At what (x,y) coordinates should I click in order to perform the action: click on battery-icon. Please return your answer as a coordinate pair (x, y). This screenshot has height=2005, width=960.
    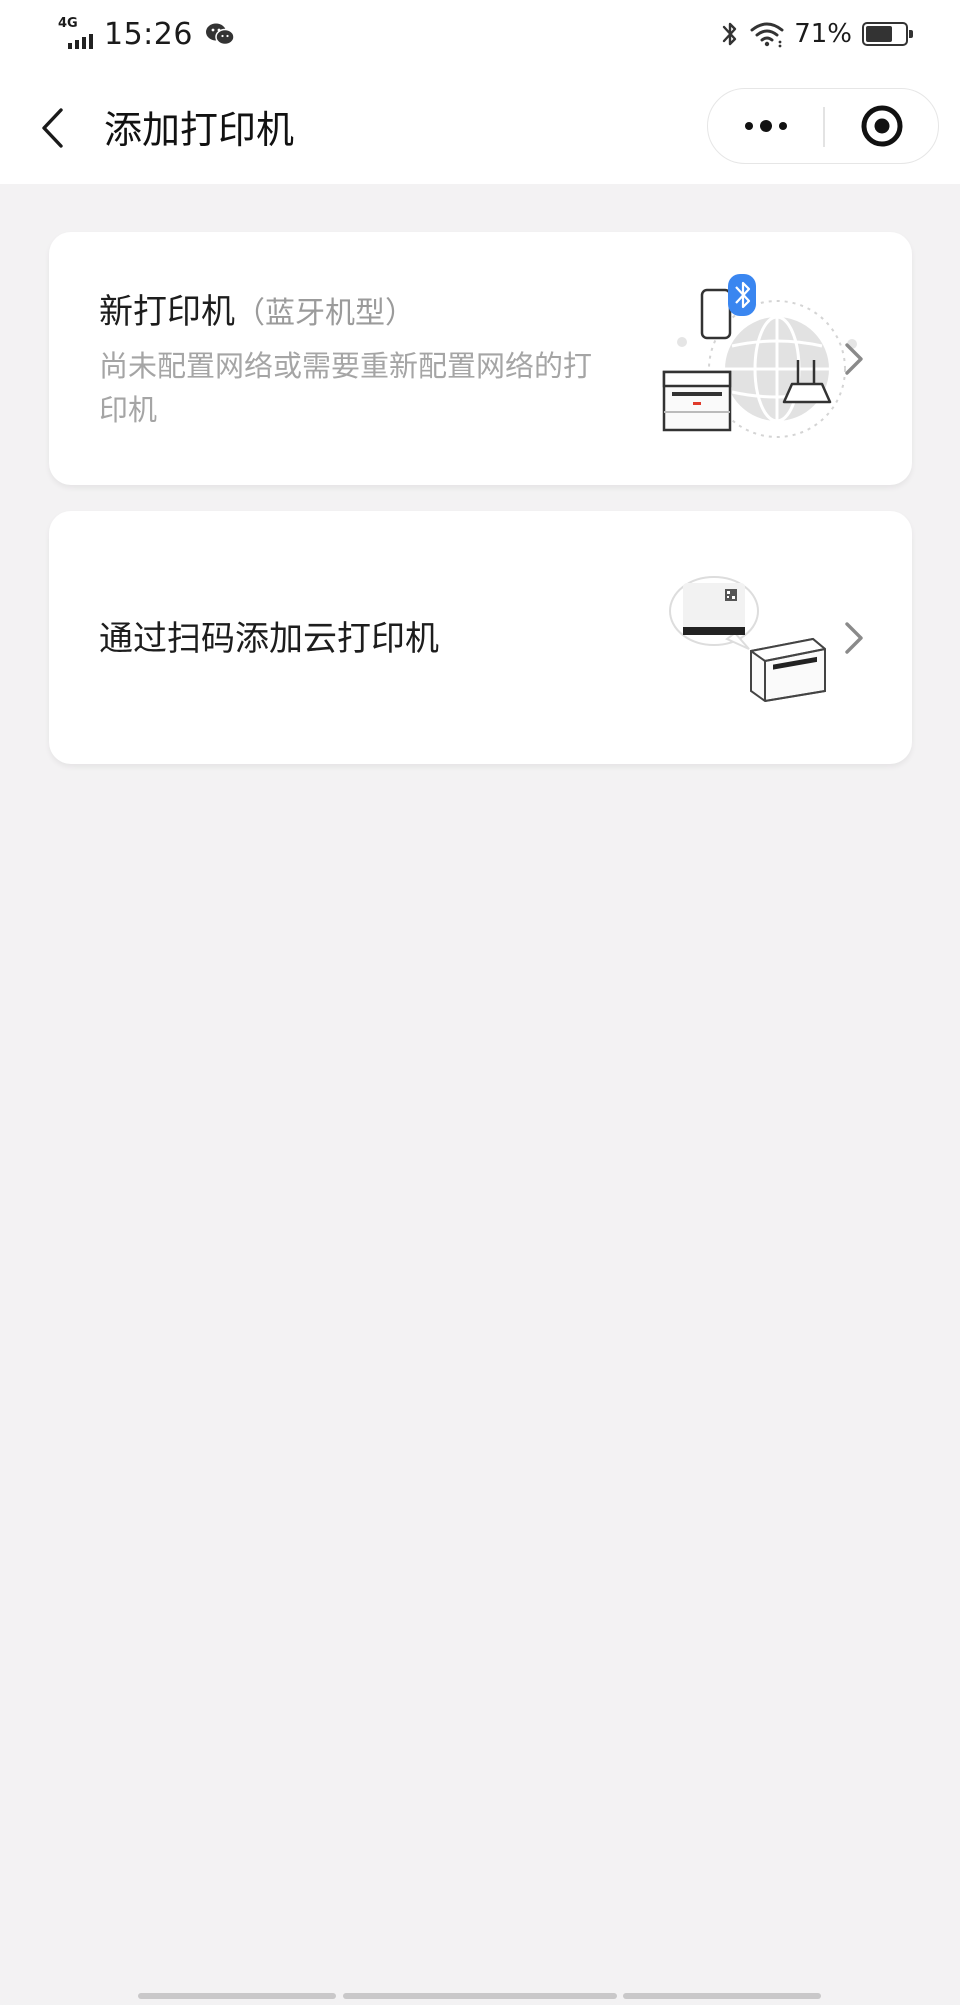
    Looking at the image, I should click on (887, 34).